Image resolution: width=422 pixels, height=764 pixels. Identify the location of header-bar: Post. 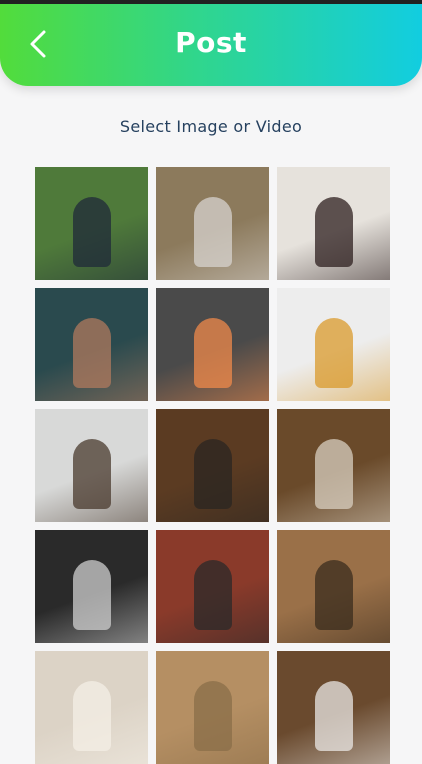
(211, 45).